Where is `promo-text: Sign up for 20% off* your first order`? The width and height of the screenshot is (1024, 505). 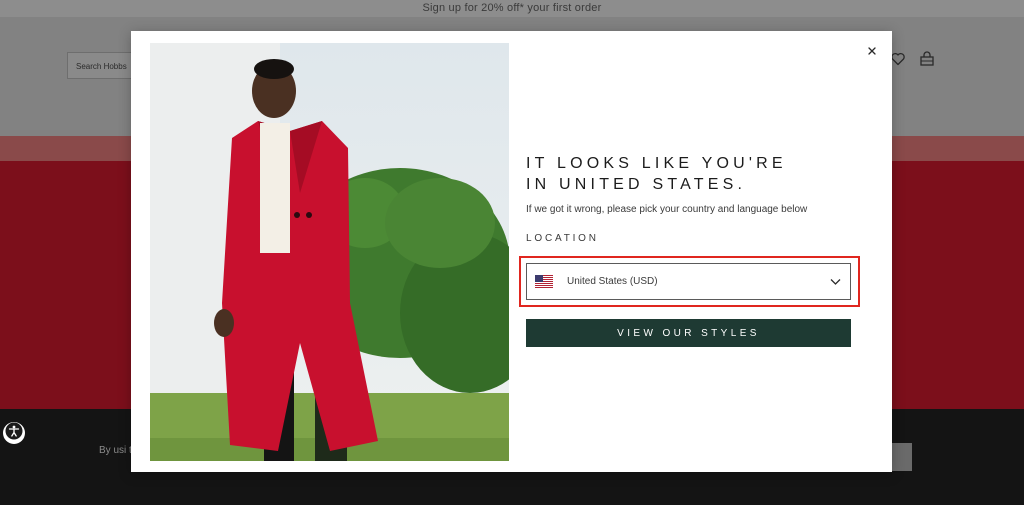 promo-text: Sign up for 20% off* your first order is located at coordinates (511, 8).